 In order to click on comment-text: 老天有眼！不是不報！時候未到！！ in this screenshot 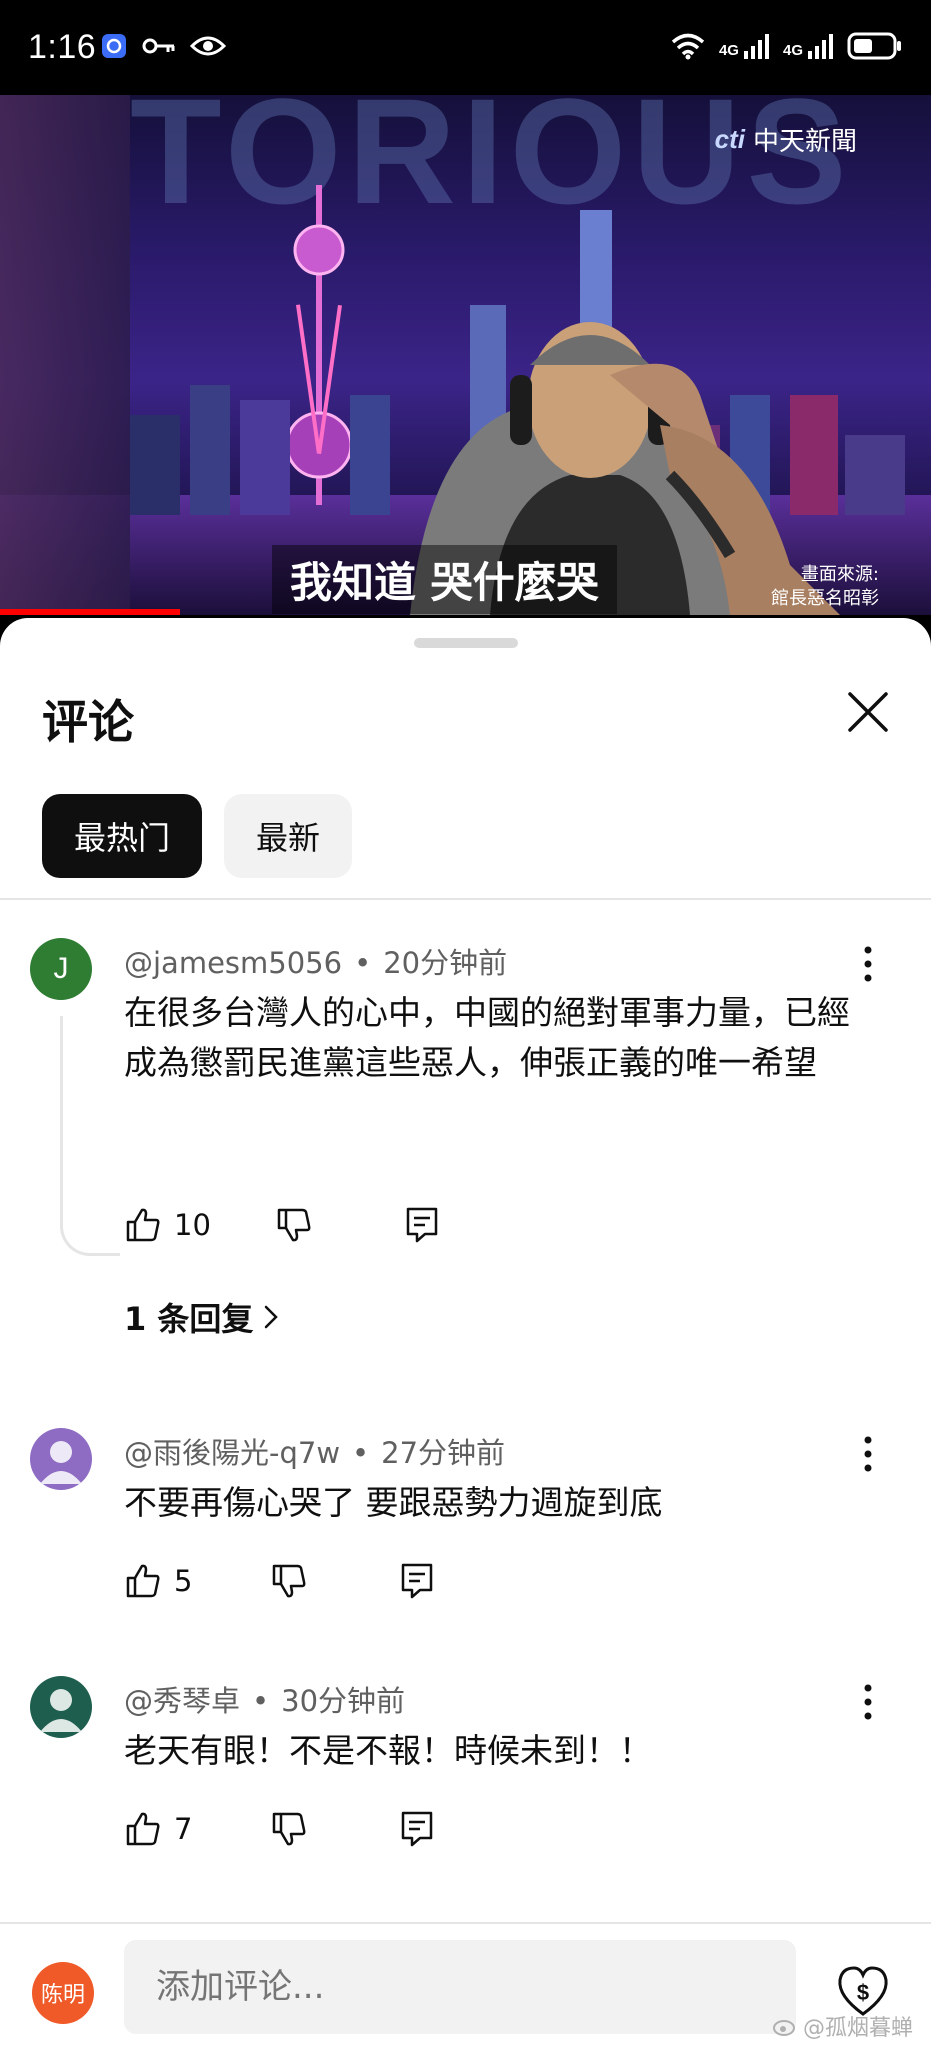, I will do `click(388, 1750)`.